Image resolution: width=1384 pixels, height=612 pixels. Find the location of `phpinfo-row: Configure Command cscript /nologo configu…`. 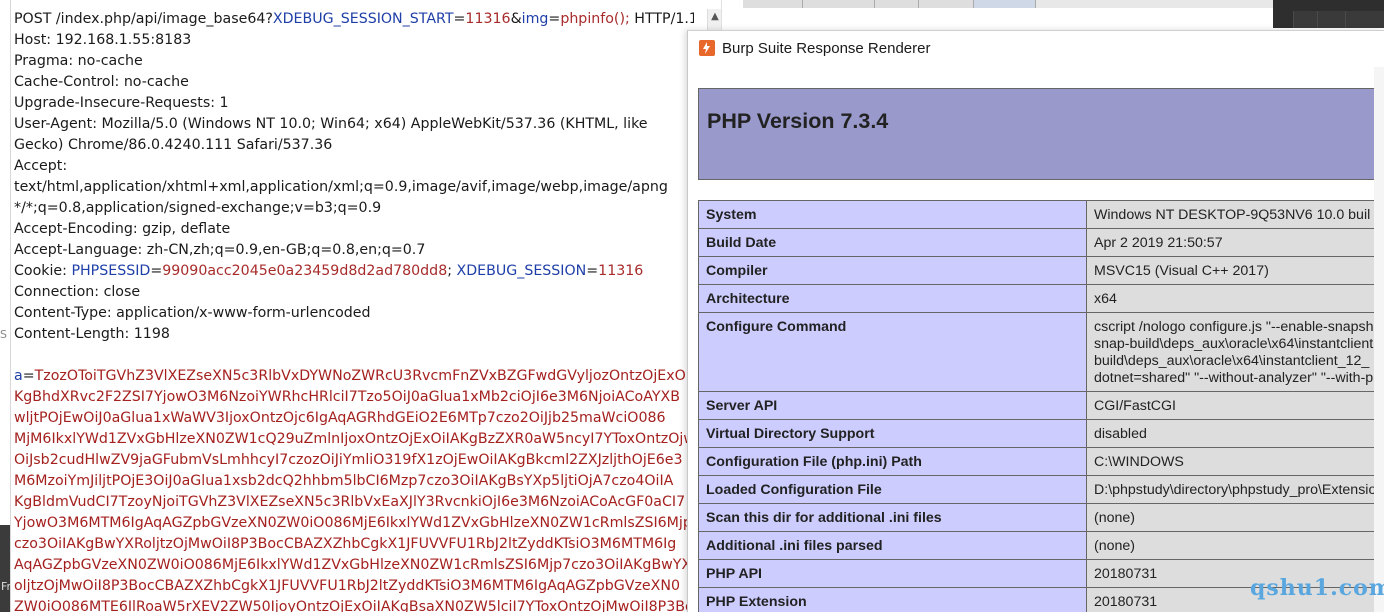

phpinfo-row: Configure Command cscript /nologo configu… is located at coordinates (1041, 352).